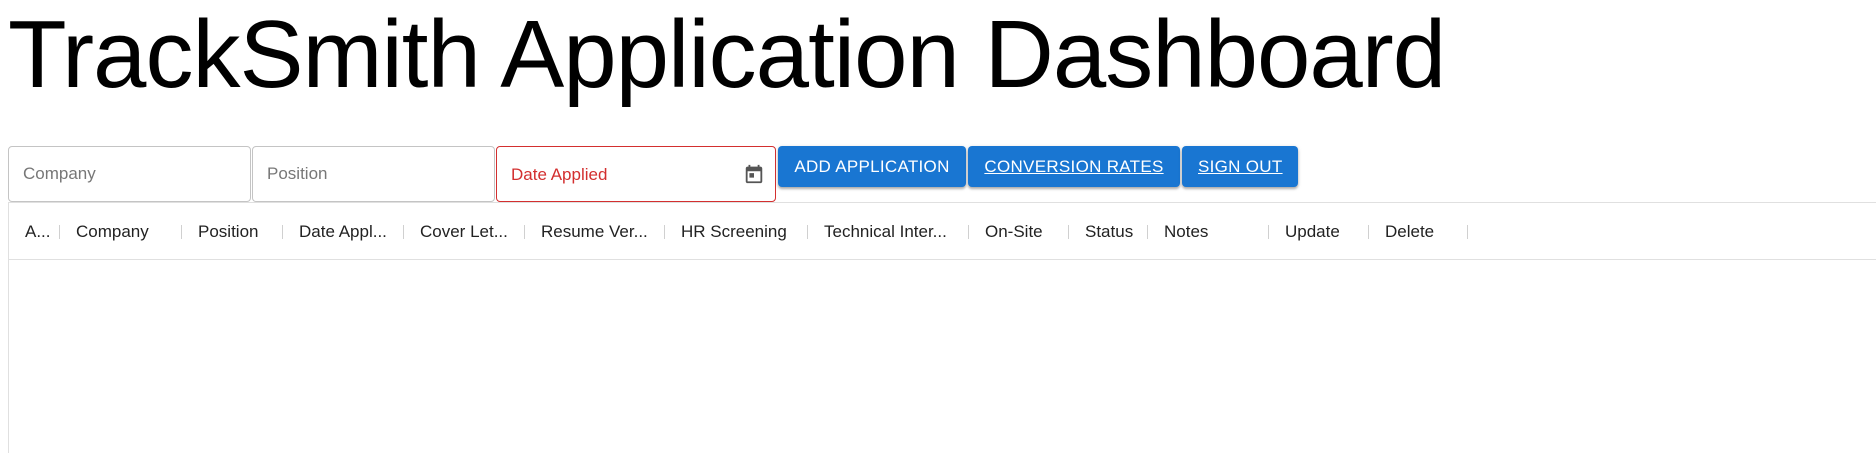 The width and height of the screenshot is (1876, 453). I want to click on column-separator, so click(1467, 232).